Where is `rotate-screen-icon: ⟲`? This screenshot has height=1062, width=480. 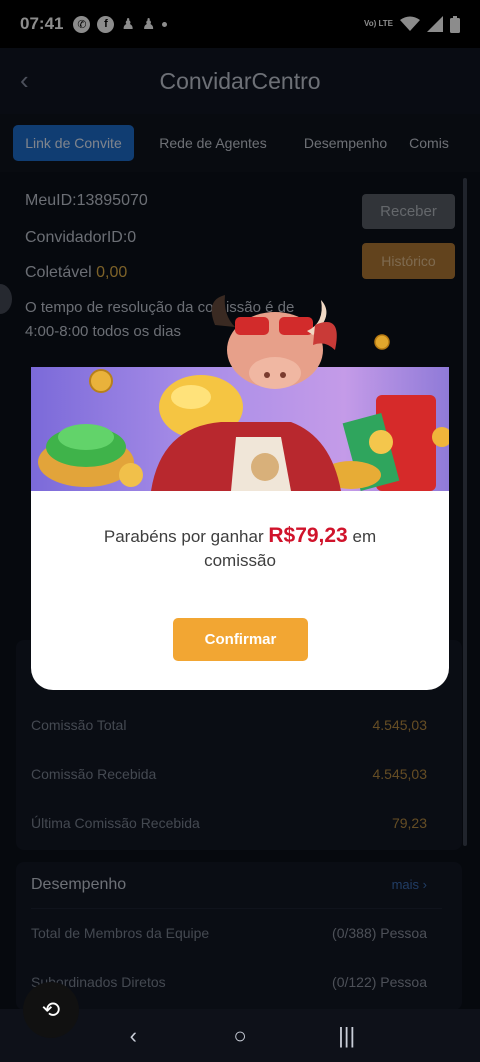
rotate-screen-icon: ⟲ is located at coordinates (51, 1010).